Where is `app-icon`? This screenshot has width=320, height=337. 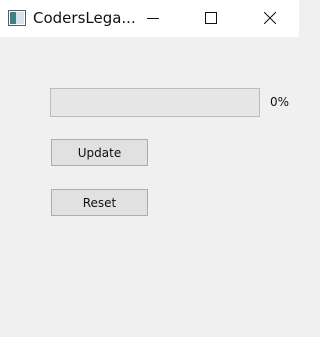
app-icon is located at coordinates (17, 18).